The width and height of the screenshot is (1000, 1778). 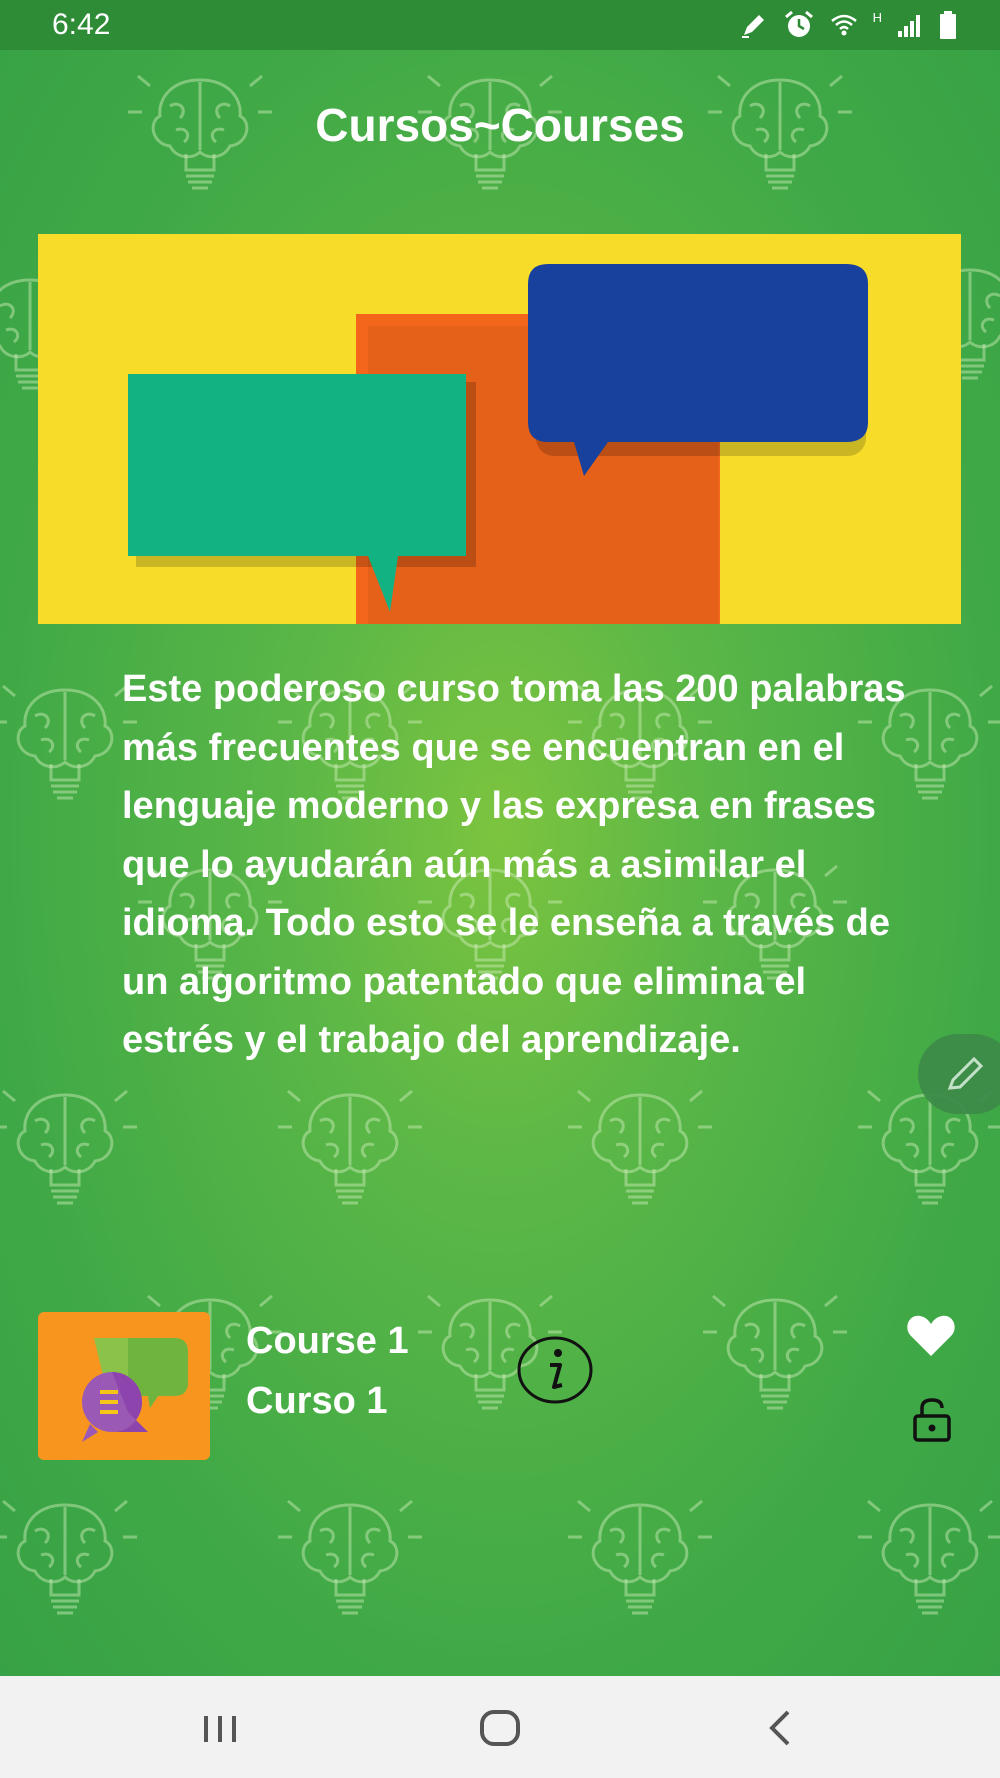 I want to click on home-icon, so click(x=500, y=1728).